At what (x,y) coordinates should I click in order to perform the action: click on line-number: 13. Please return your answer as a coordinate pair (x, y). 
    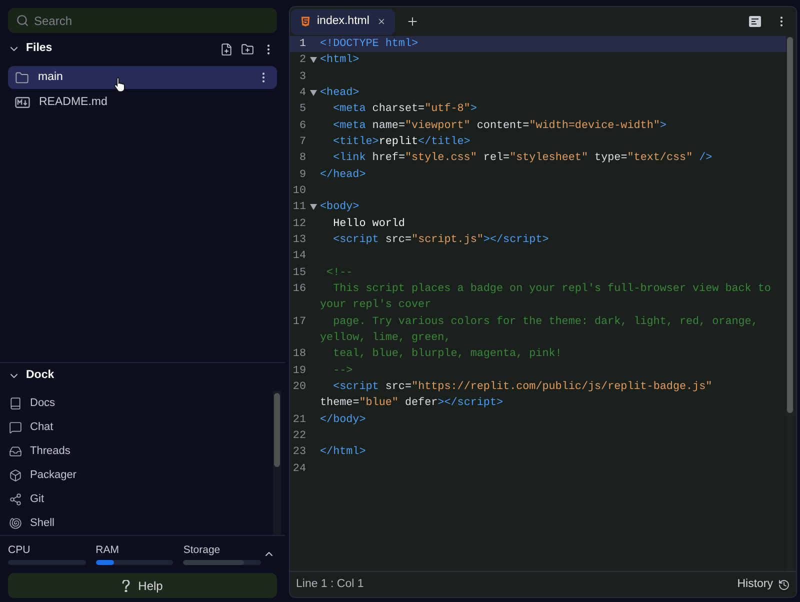
    Looking at the image, I should click on (299, 240).